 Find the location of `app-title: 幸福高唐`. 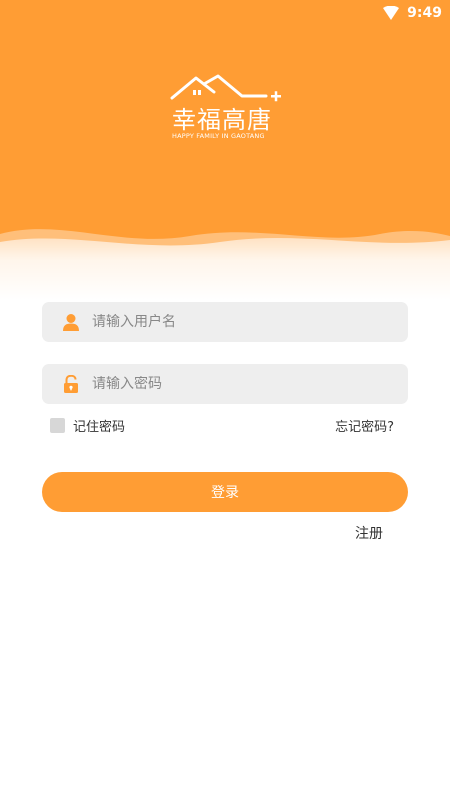

app-title: 幸福高唐 is located at coordinates (222, 120).